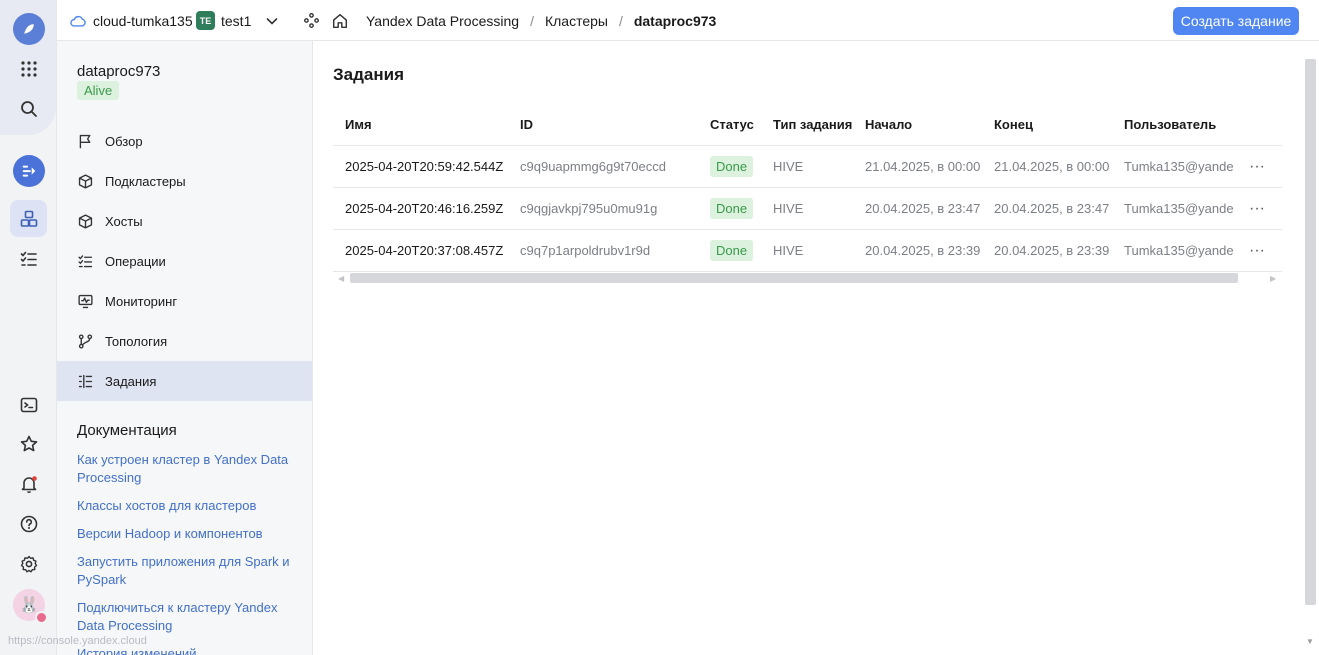 The height and width of the screenshot is (655, 1319). I want to click on scroll-left-arrow-icon: ◀, so click(341, 278).